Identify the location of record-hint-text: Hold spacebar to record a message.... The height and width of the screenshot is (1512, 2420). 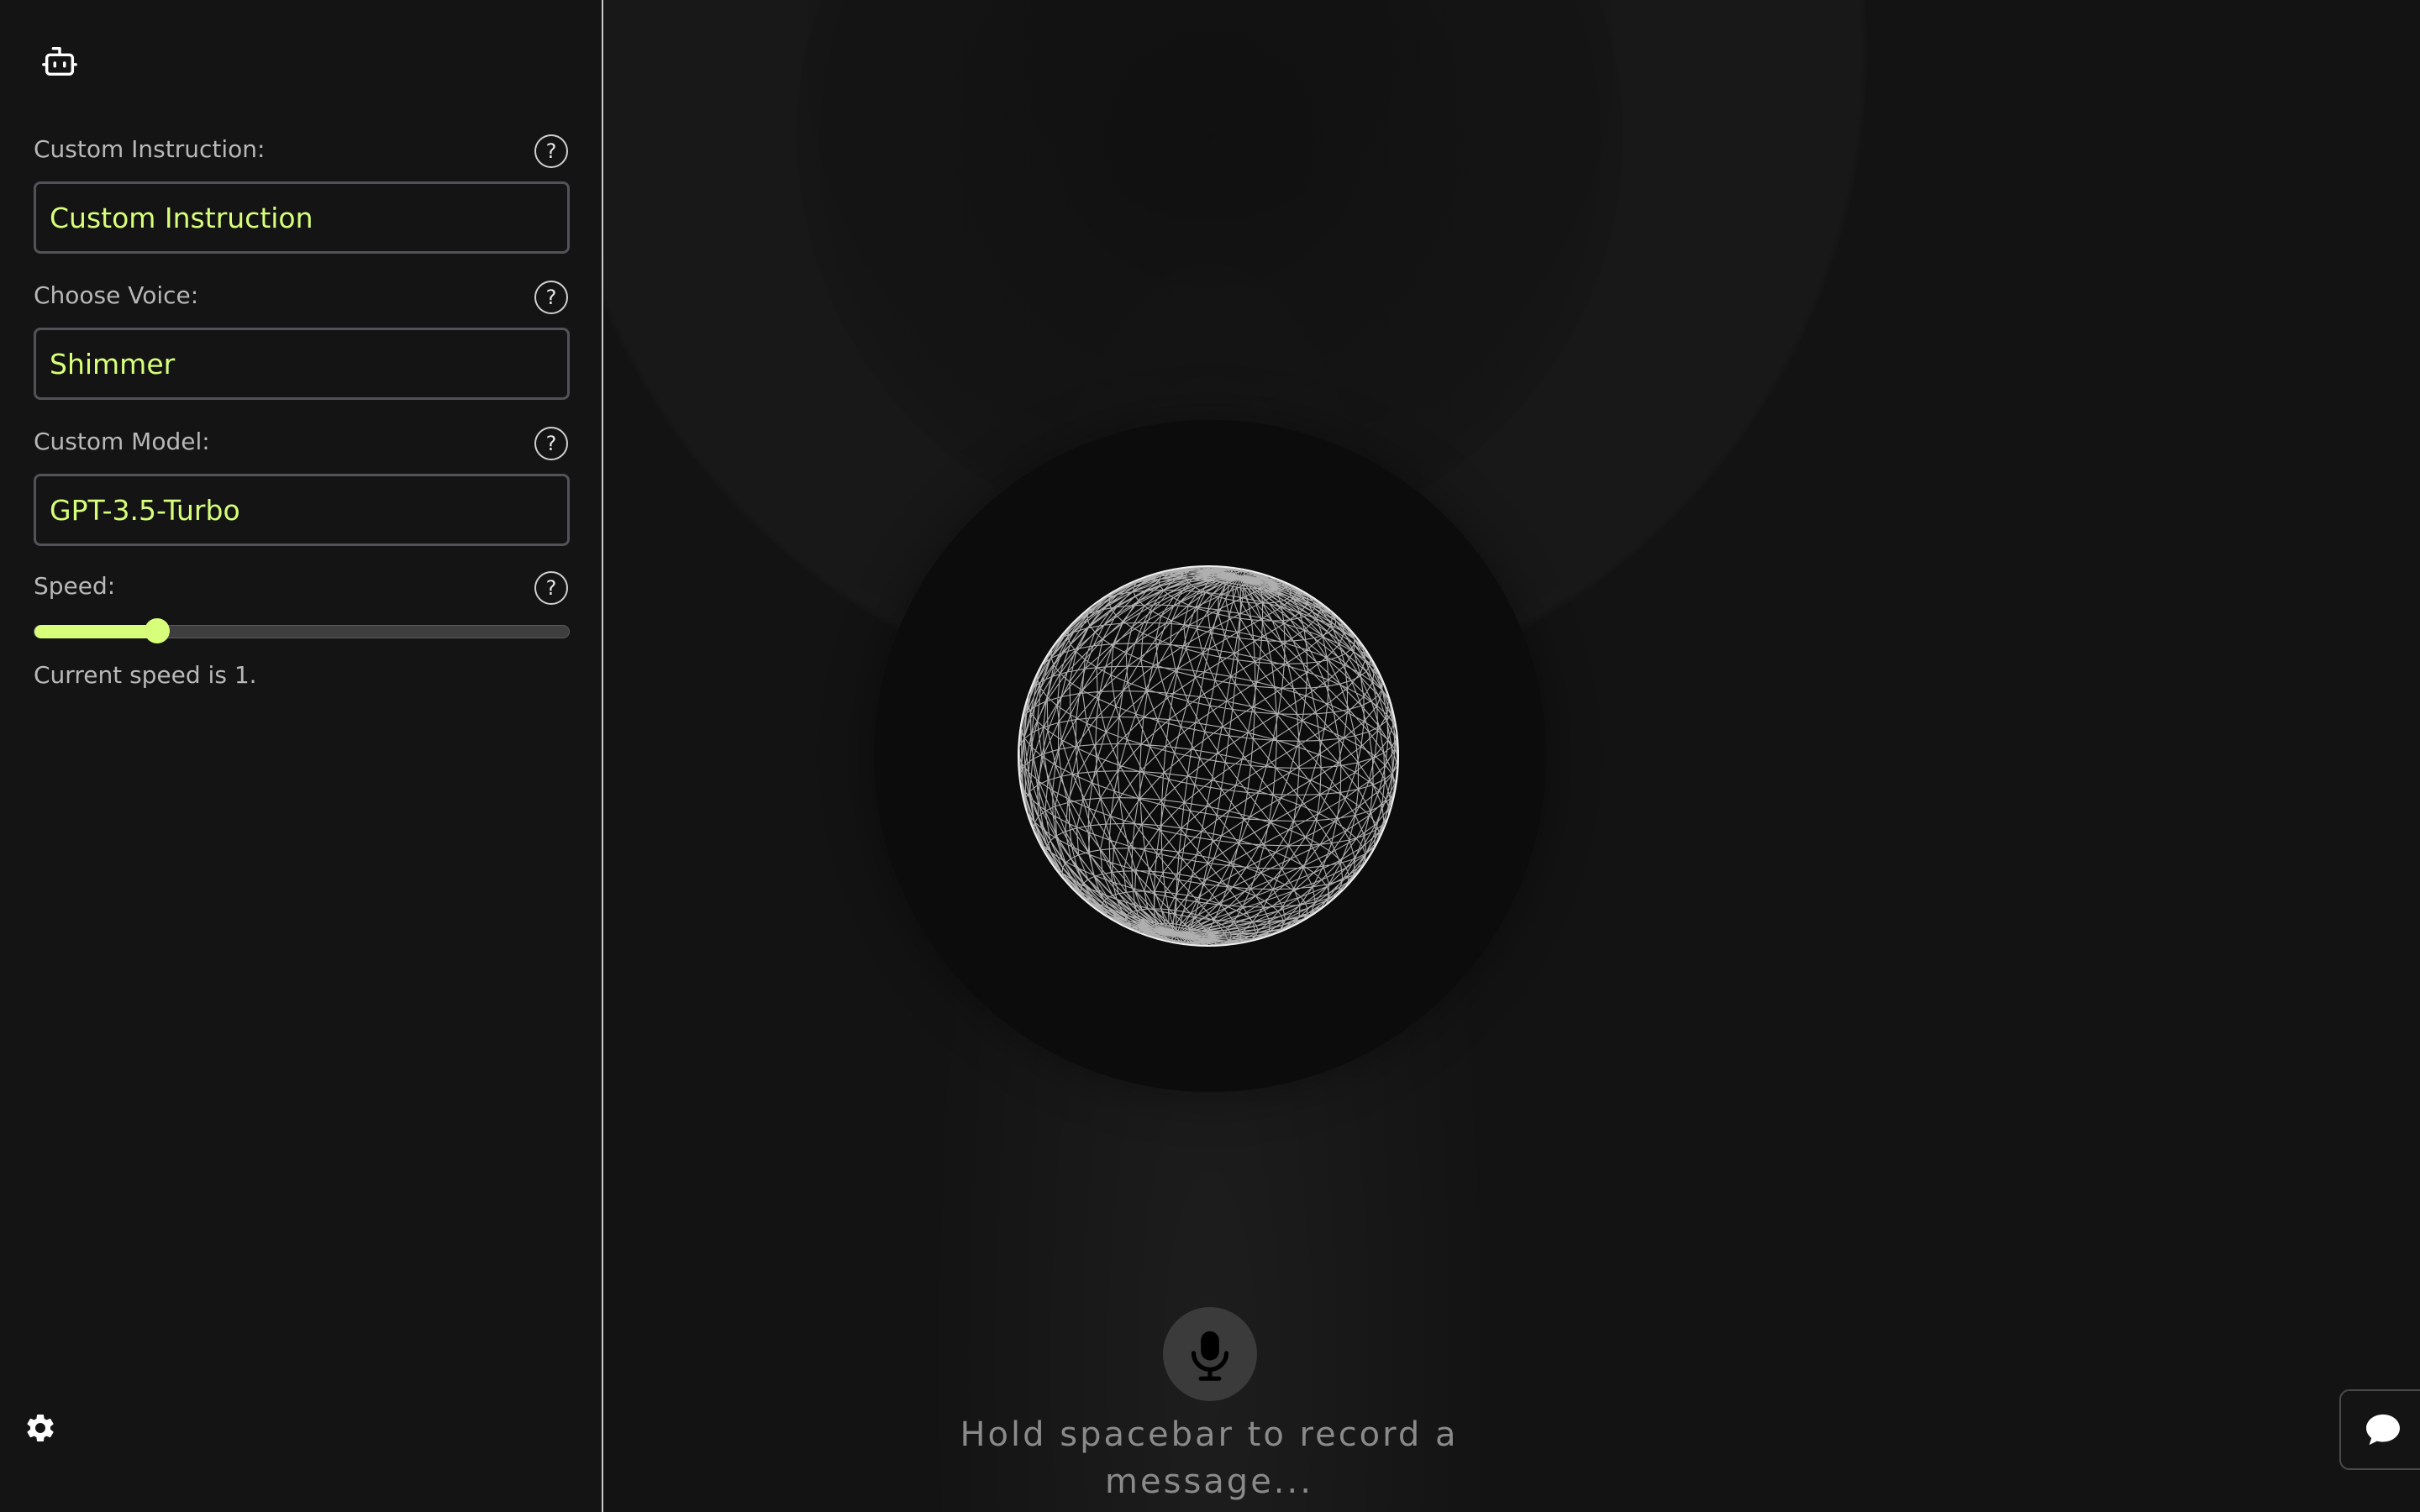
(1209, 1458).